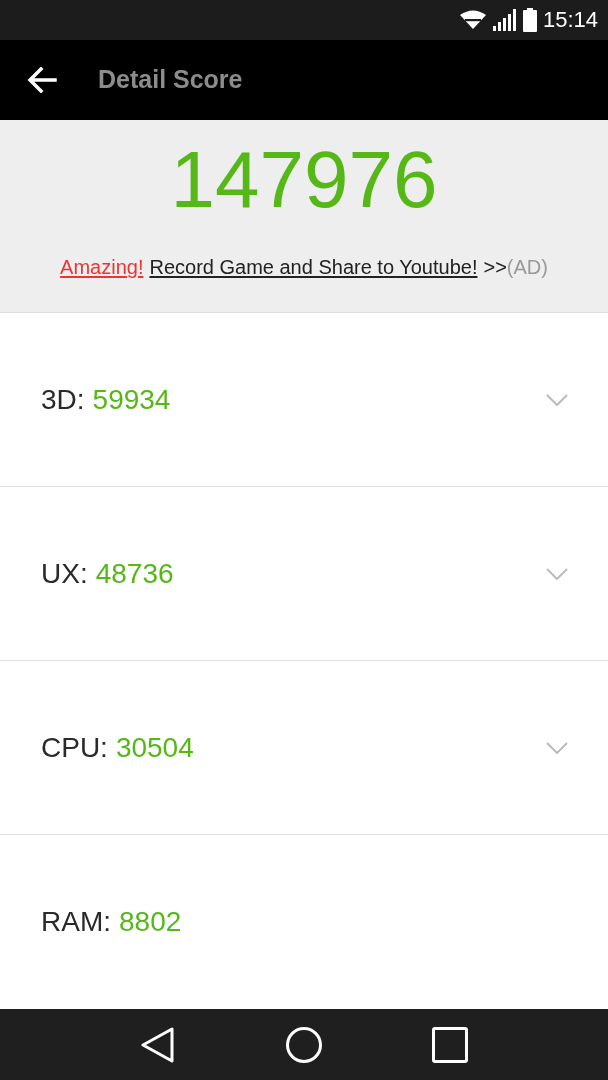 The width and height of the screenshot is (608, 1080). What do you see at coordinates (63, 399) in the screenshot?
I see `score-label: 3D:` at bounding box center [63, 399].